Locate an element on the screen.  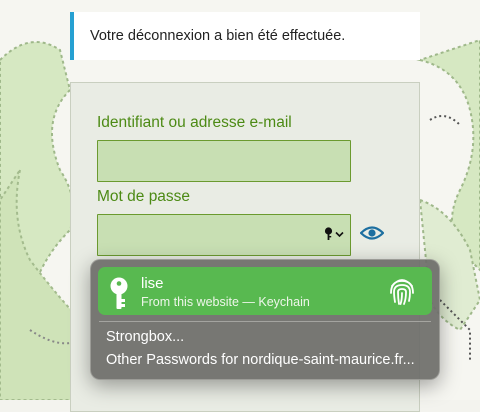
saved-credential-item: lise From this website — Keychain is located at coordinates (265, 291).